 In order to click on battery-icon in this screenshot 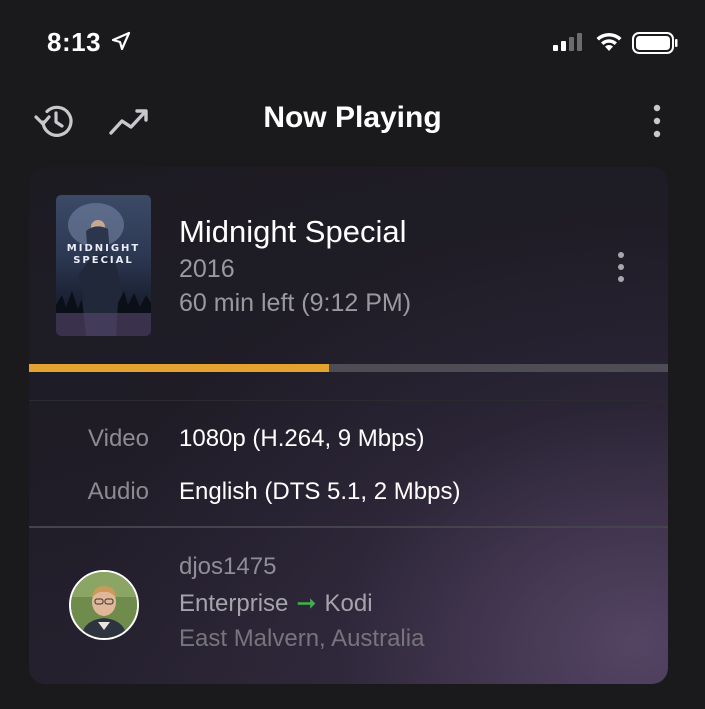, I will do `click(655, 43)`.